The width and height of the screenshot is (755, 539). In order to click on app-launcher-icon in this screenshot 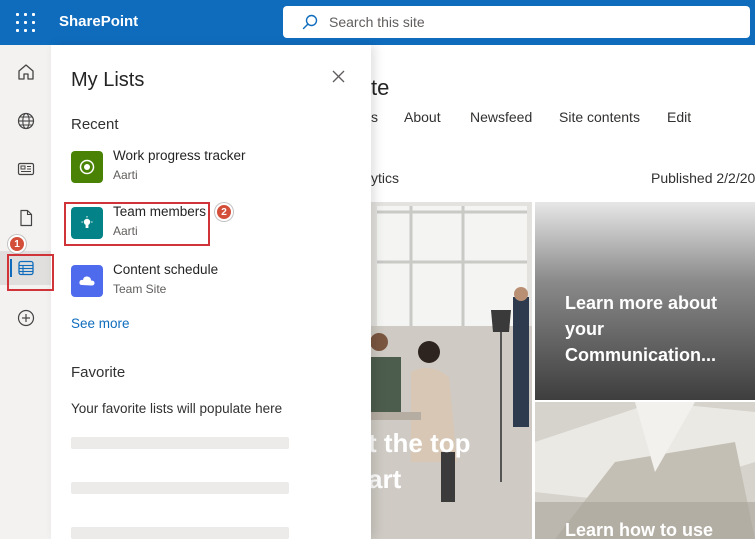, I will do `click(25, 22)`.